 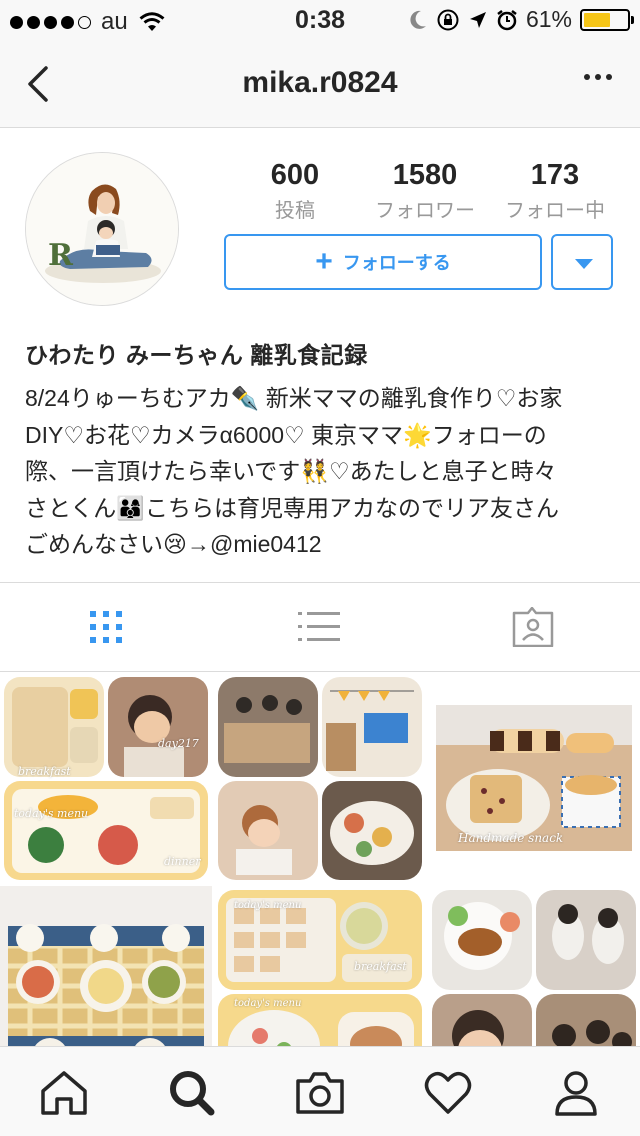 I want to click on post-thumbnail: breakfast day217 today's menu dinner, so click(x=106, y=778).